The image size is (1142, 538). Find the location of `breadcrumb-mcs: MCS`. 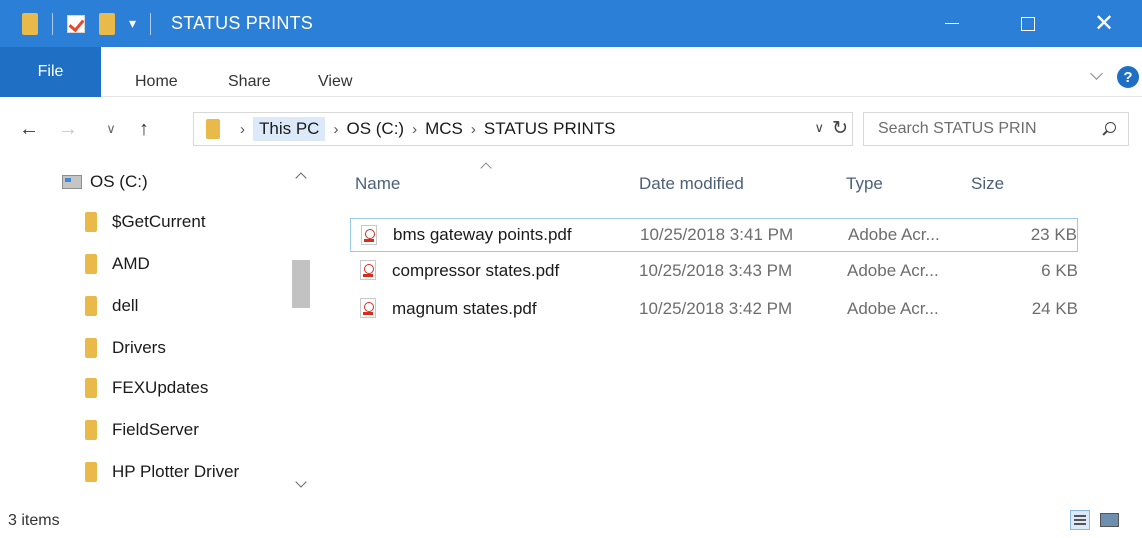

breadcrumb-mcs: MCS is located at coordinates (444, 129).